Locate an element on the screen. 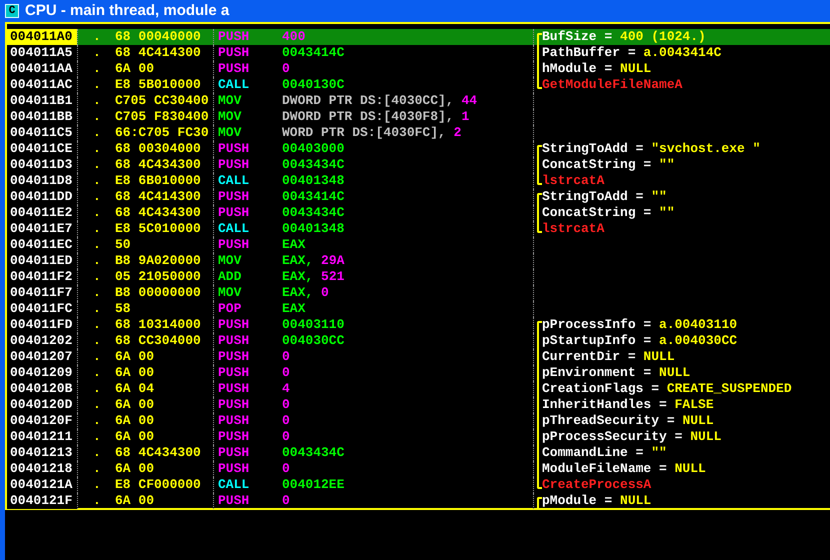  code-row: 004011A0 . 68 00040000 PUSH 400 BufSize = 400 (1024.) is located at coordinates (418, 37).